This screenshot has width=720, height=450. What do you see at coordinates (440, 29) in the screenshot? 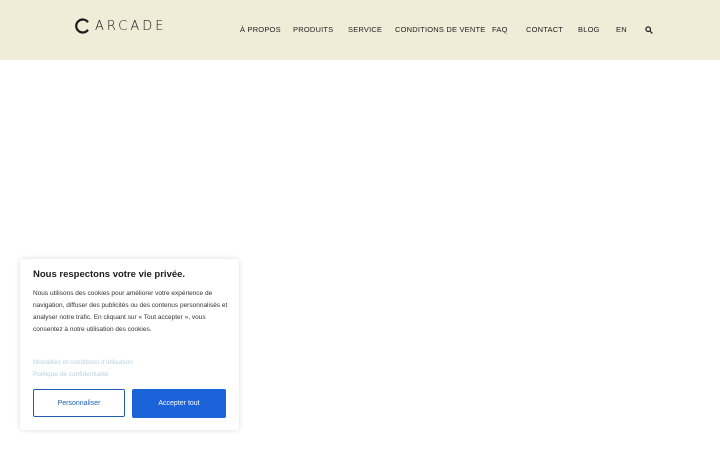
I see `nav-item-conditions-de-vente: CONDITIONS DE VENTE` at bounding box center [440, 29].